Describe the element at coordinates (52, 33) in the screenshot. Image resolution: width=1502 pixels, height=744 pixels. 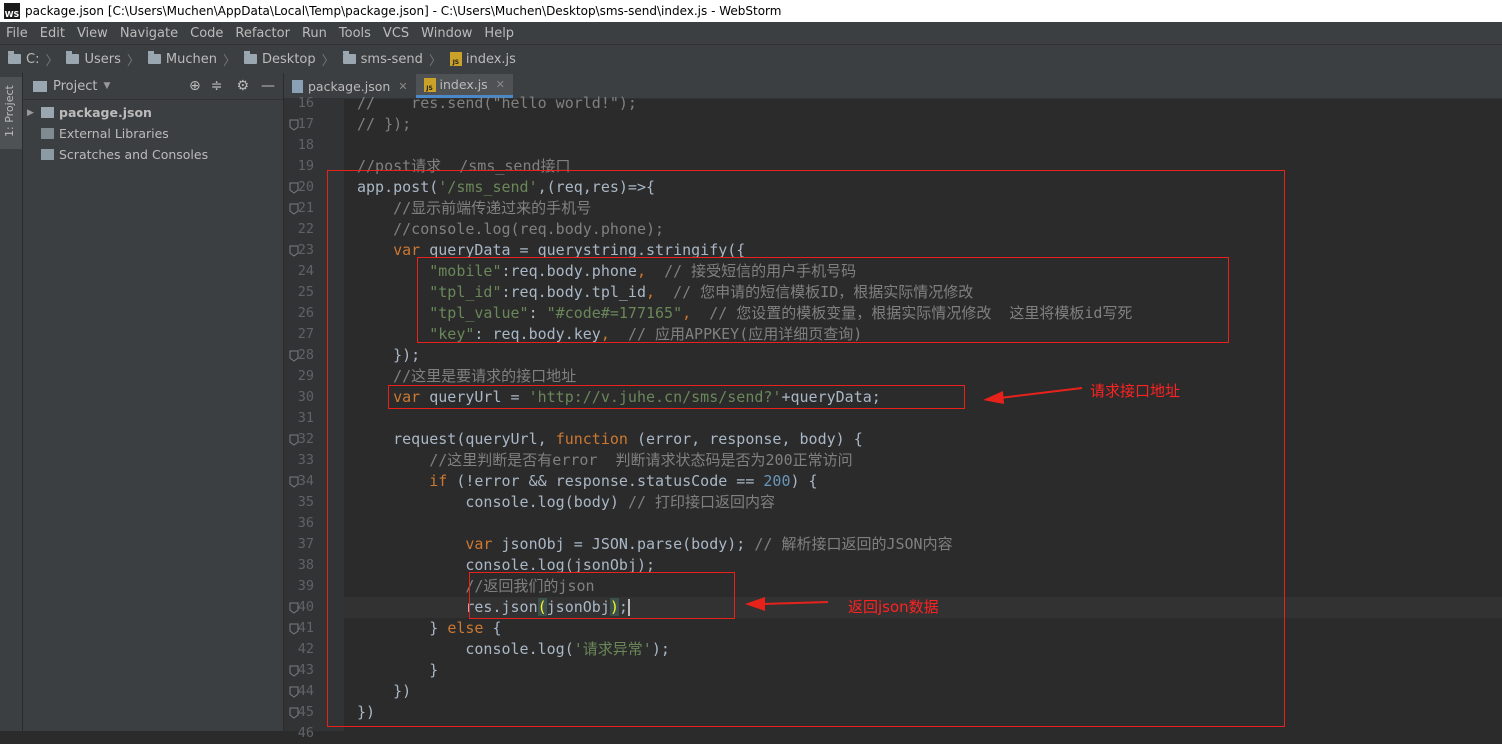
I see `menu-item-edit: Edit` at that location.